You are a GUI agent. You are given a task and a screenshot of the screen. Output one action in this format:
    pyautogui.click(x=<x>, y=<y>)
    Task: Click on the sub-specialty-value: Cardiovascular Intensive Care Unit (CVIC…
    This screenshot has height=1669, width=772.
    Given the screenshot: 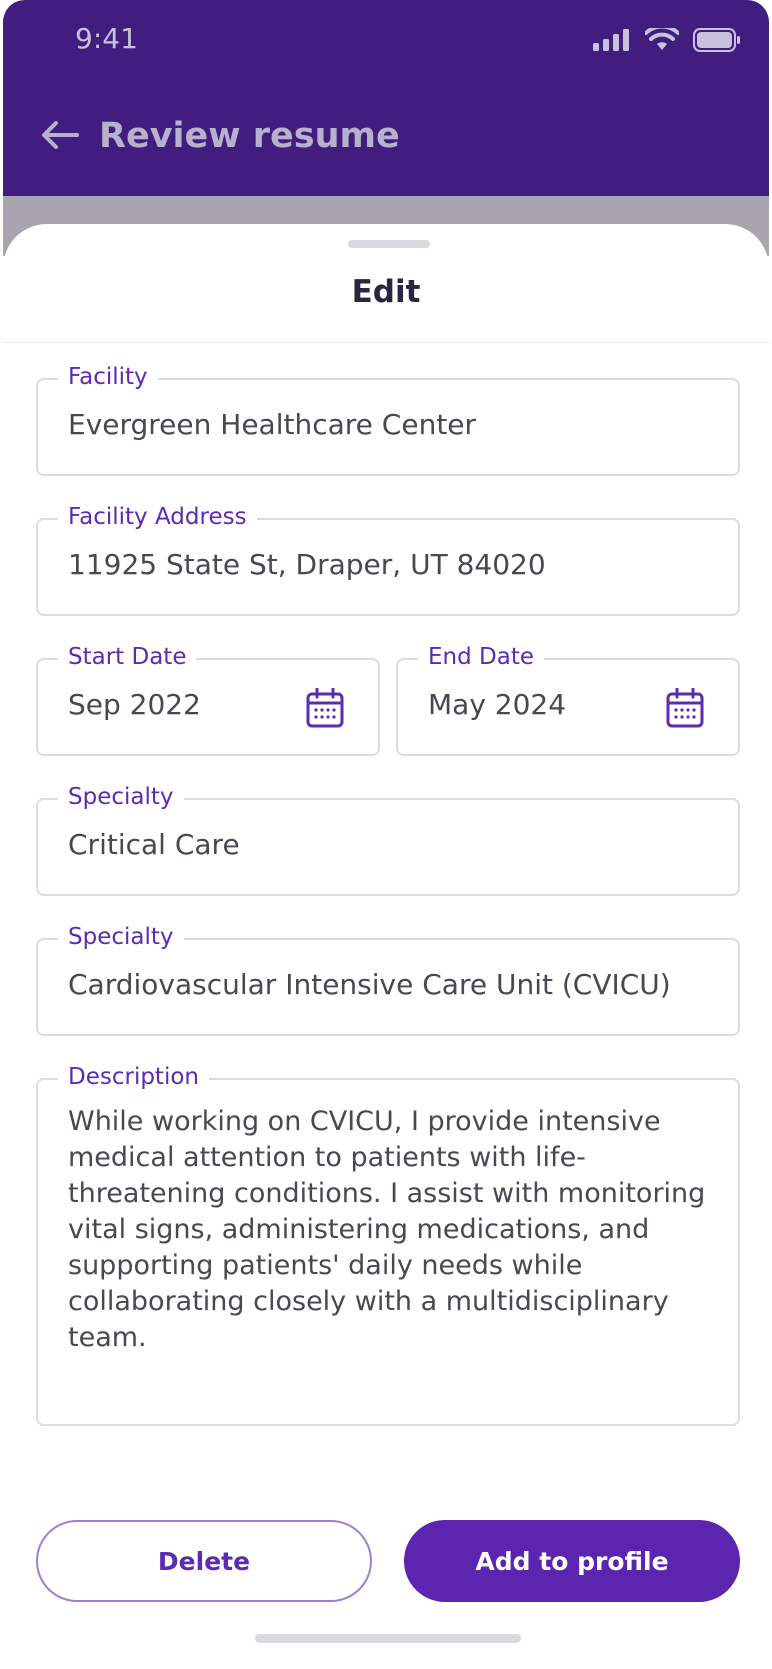 What is the action you would take?
    pyautogui.click(x=369, y=984)
    